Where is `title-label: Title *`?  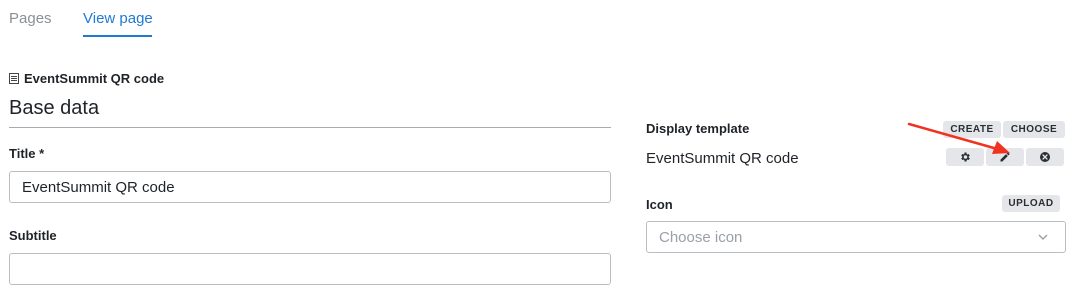
title-label: Title * is located at coordinates (27, 153).